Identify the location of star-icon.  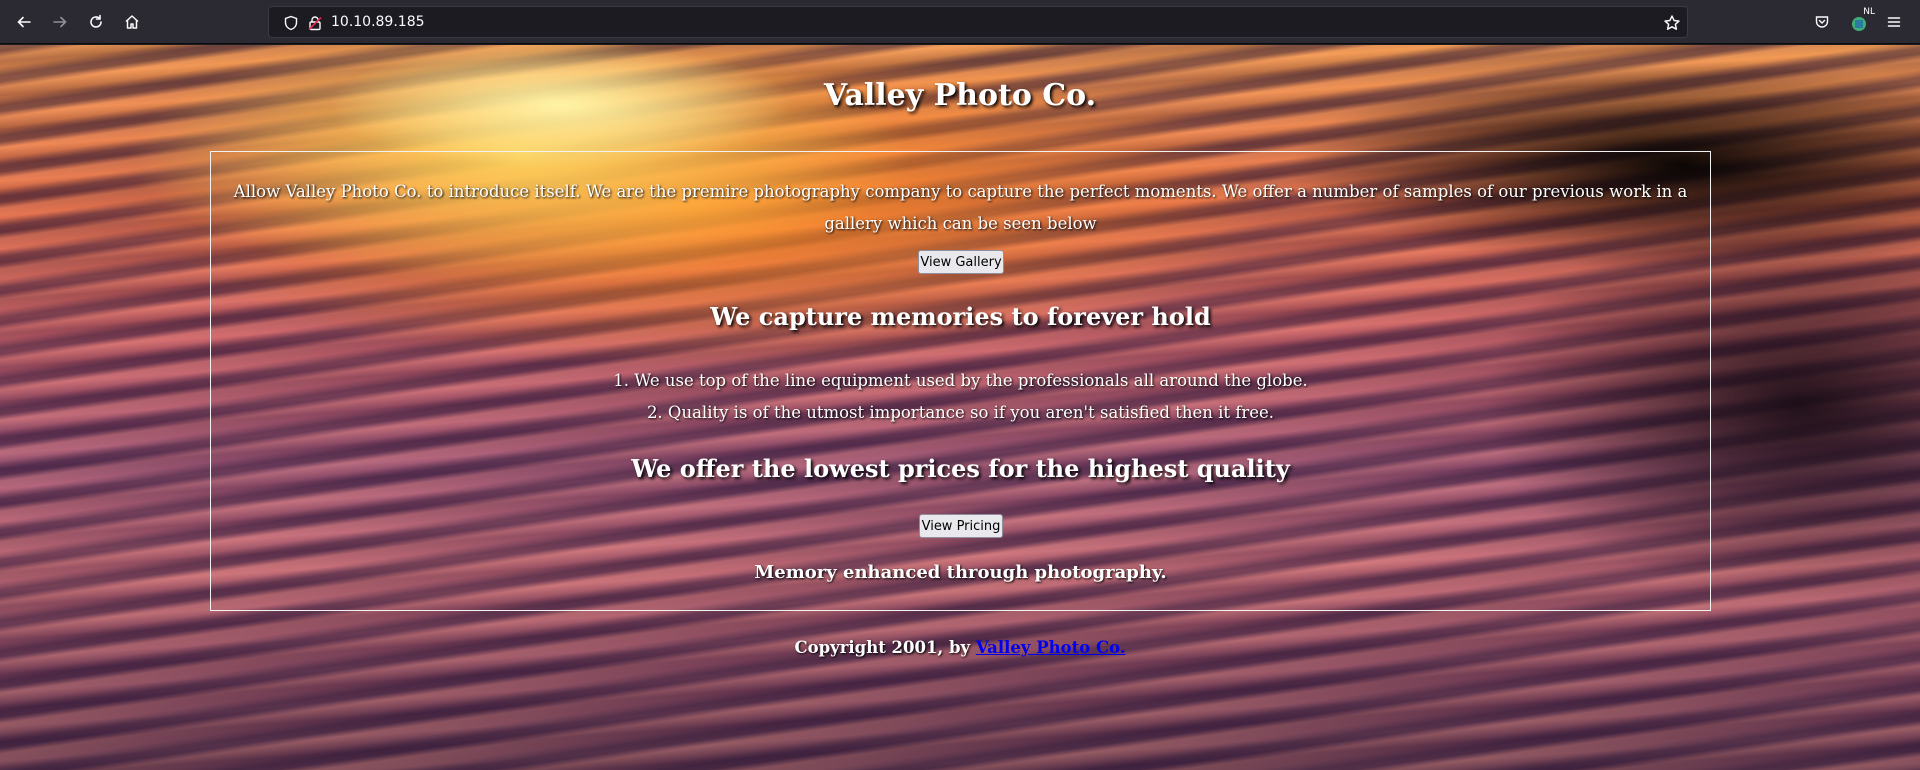
(1672, 23).